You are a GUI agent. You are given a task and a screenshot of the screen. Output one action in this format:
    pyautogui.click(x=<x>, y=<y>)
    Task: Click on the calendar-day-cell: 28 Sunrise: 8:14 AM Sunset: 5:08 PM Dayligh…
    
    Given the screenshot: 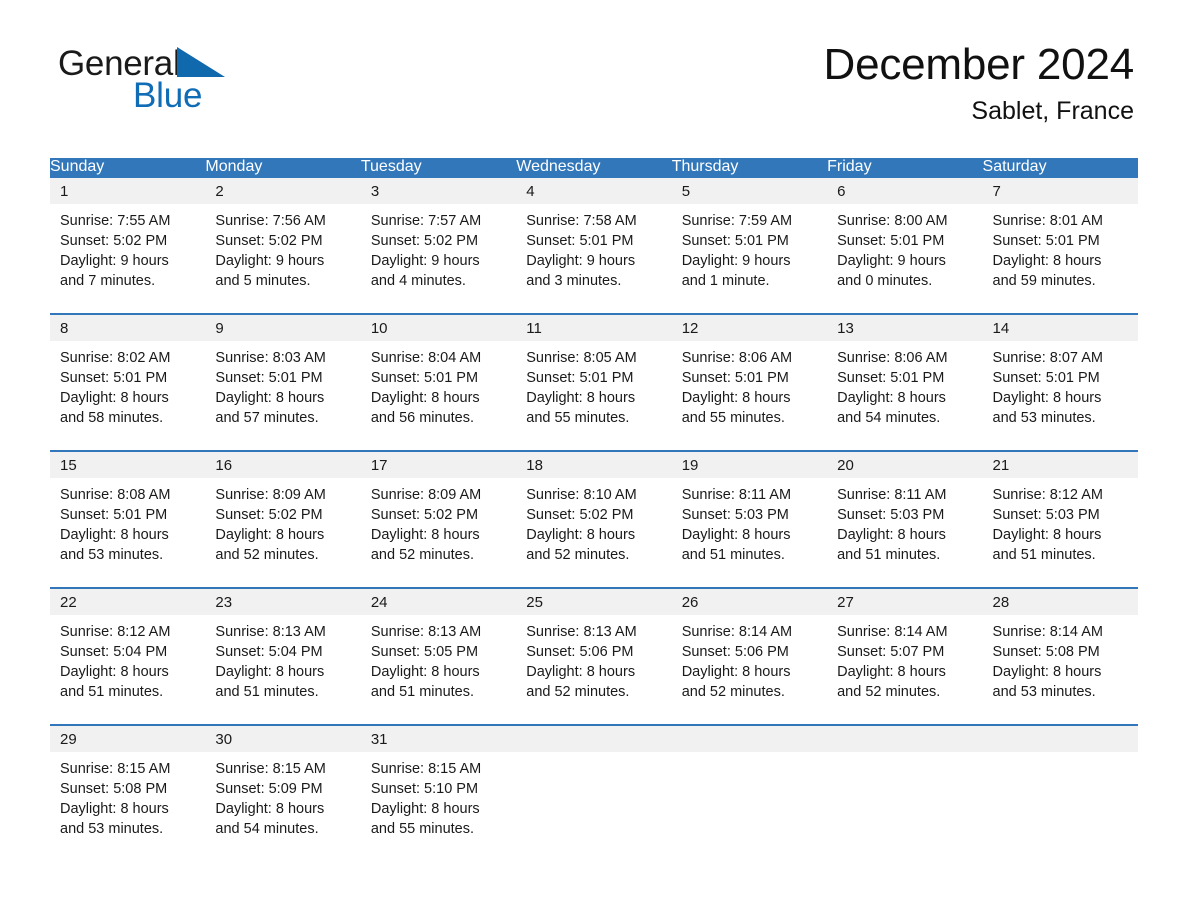 What is the action you would take?
    pyautogui.click(x=1060, y=656)
    